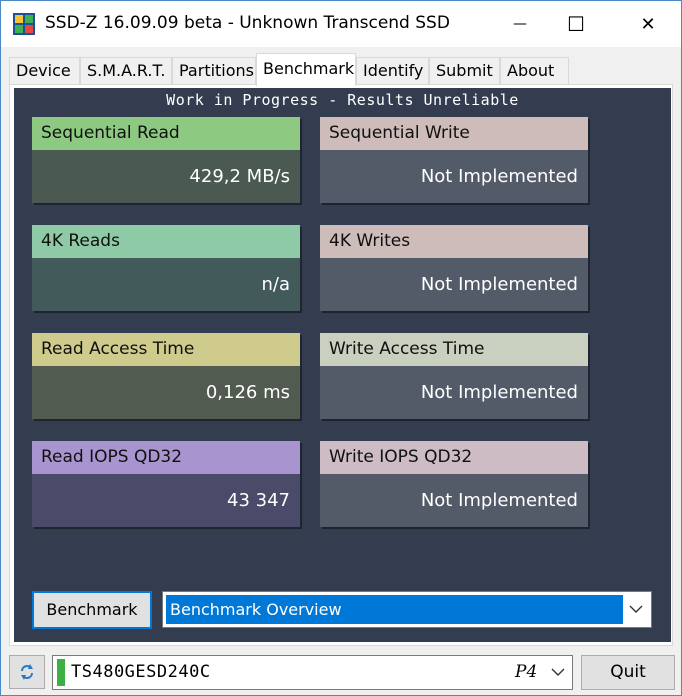  Describe the element at coordinates (312, 672) in the screenshot. I see `drive-select: TS480GESD240C P4` at that location.